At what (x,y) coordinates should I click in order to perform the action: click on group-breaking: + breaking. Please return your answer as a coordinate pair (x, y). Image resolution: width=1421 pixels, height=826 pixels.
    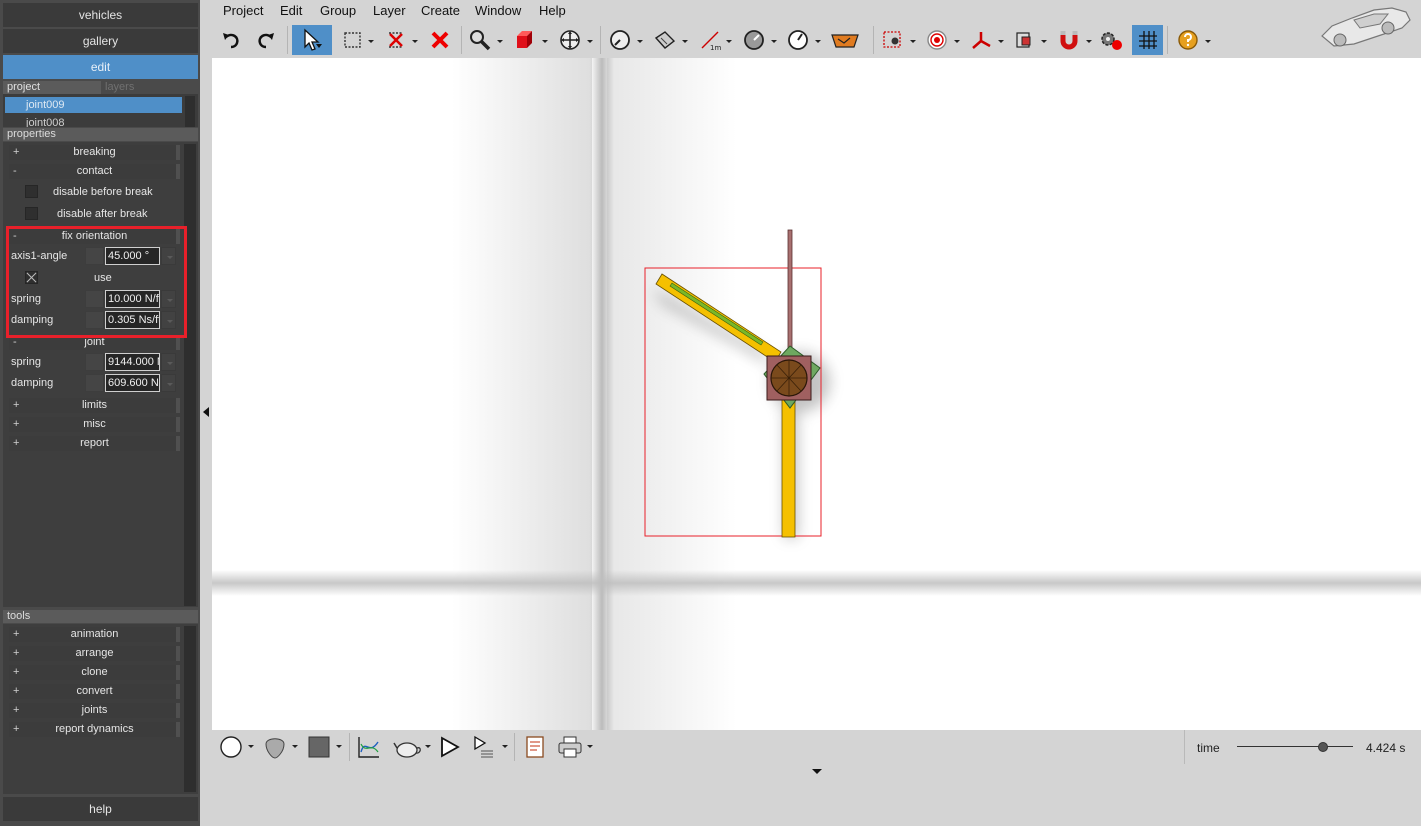
    Looking at the image, I should click on (94, 152).